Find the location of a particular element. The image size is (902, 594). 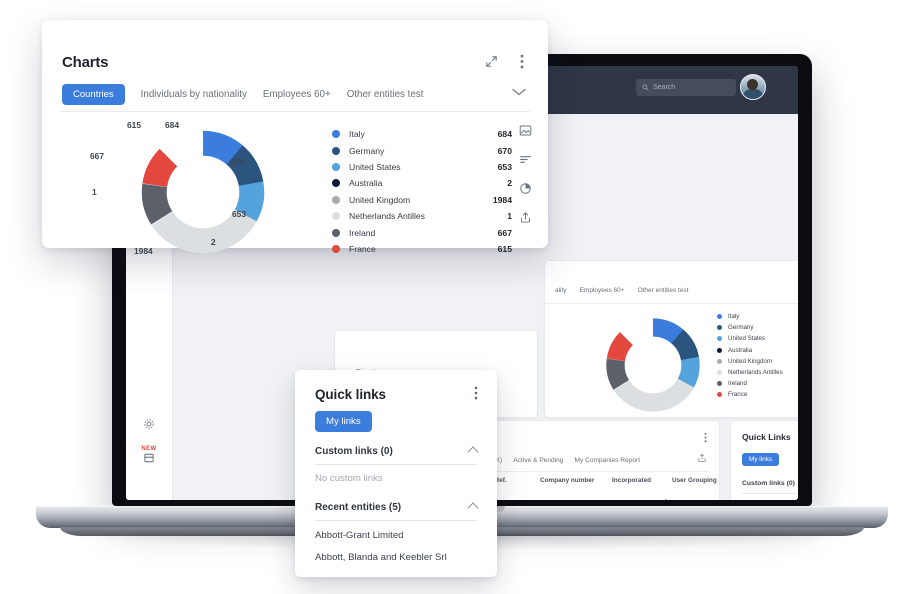

legend-item-italy: Italy 684 is located at coordinates (422, 134).